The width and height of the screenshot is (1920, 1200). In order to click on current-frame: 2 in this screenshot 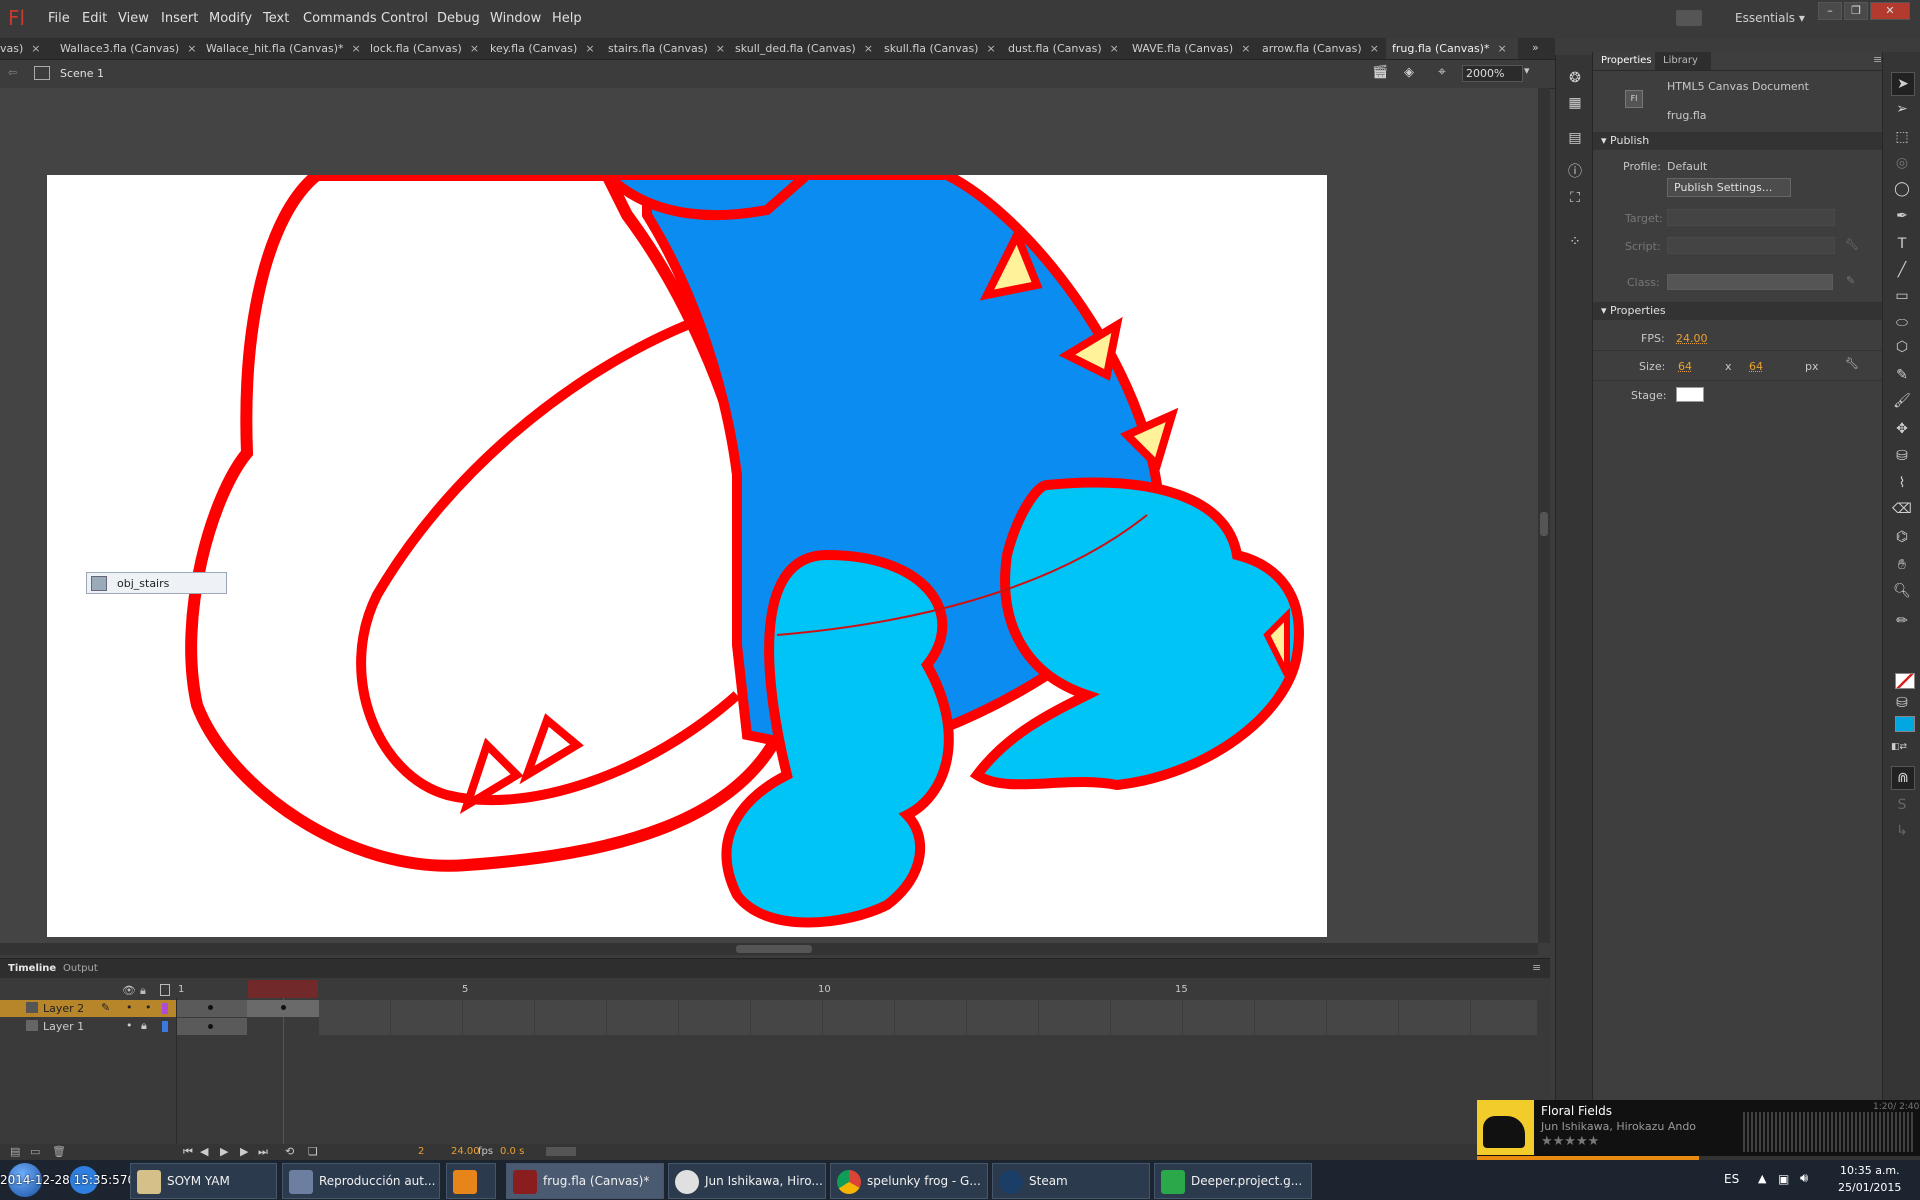, I will do `click(421, 1151)`.